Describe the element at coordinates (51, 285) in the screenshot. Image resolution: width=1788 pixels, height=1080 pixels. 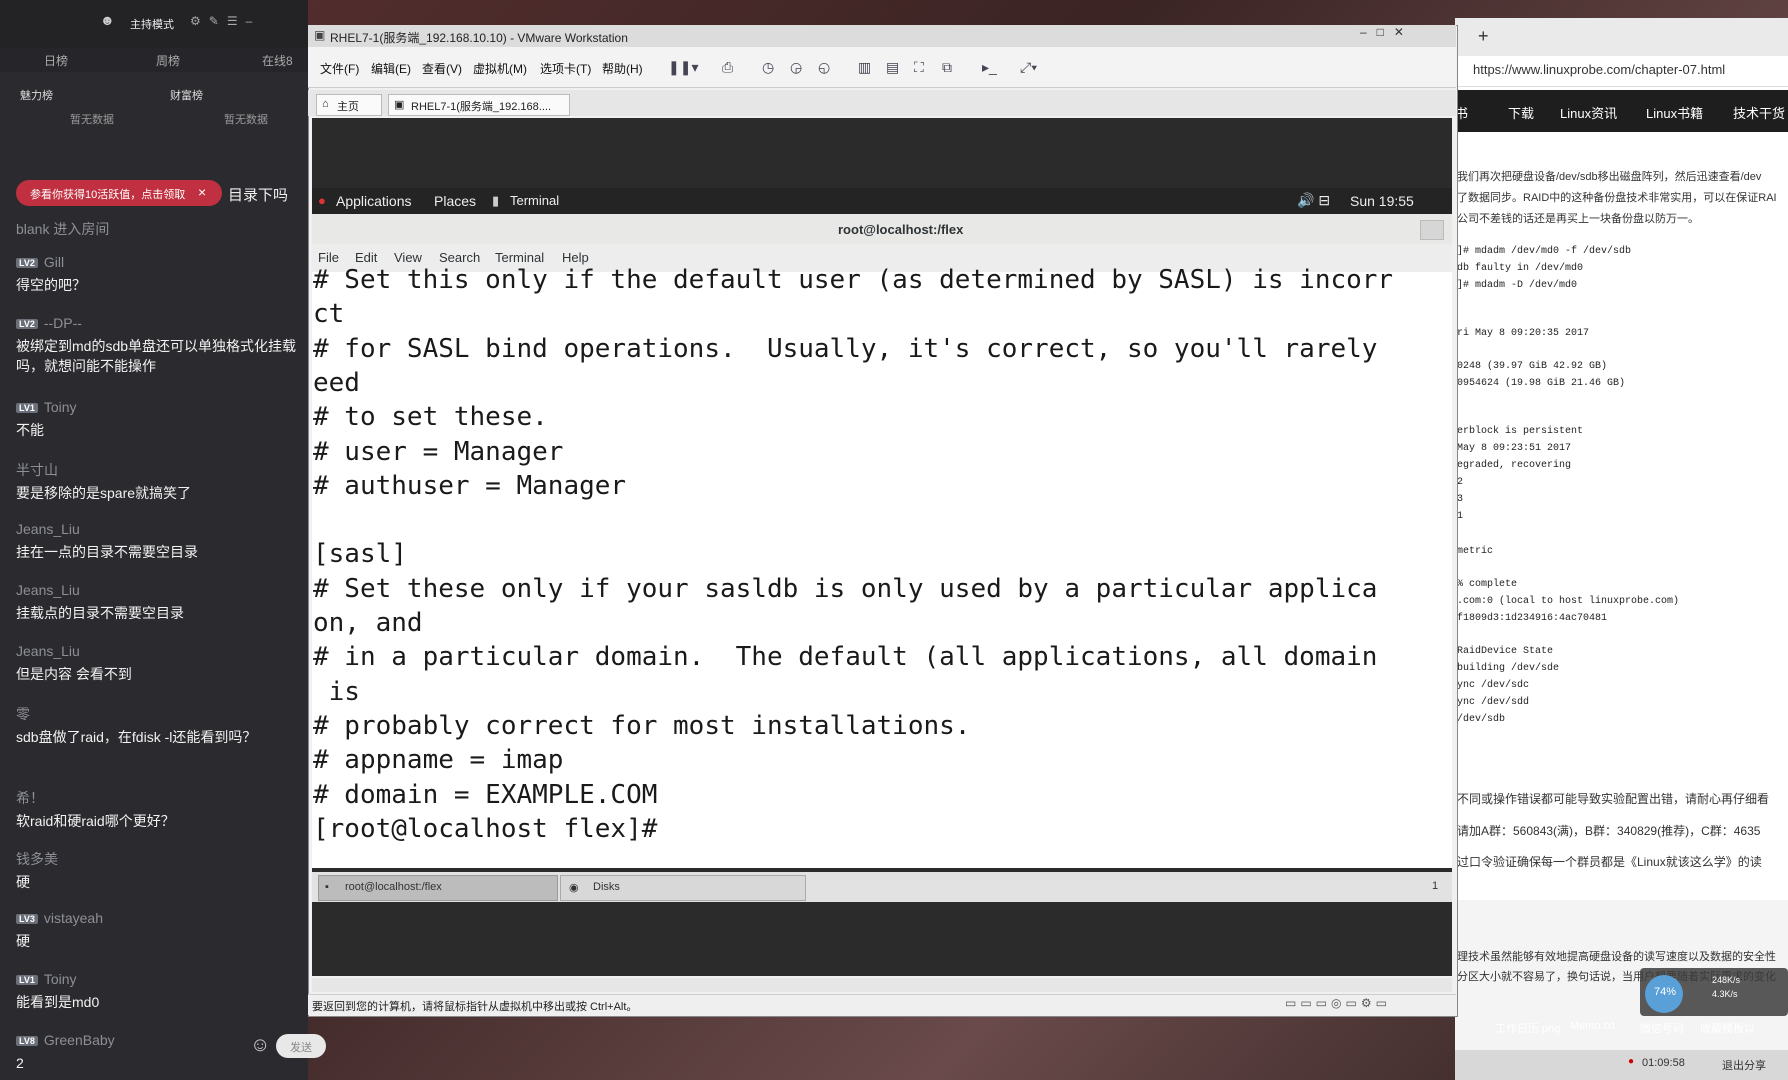
I see `chat-message-text: 得空的吧？` at that location.